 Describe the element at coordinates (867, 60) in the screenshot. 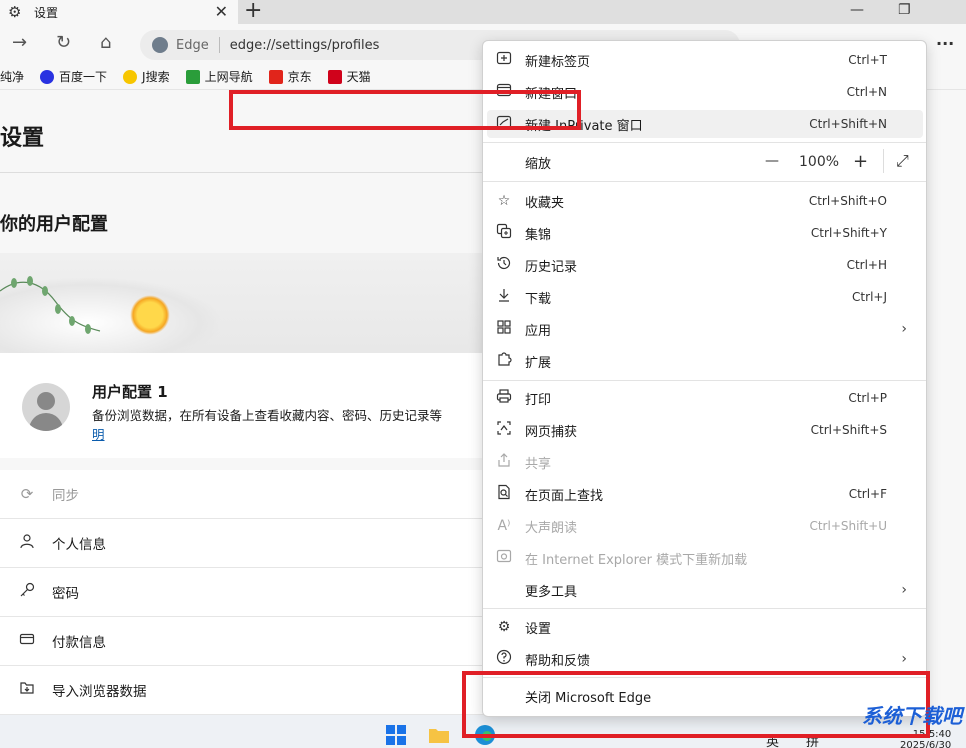

I see `menu-item-shortcut: Ctrl+T` at that location.